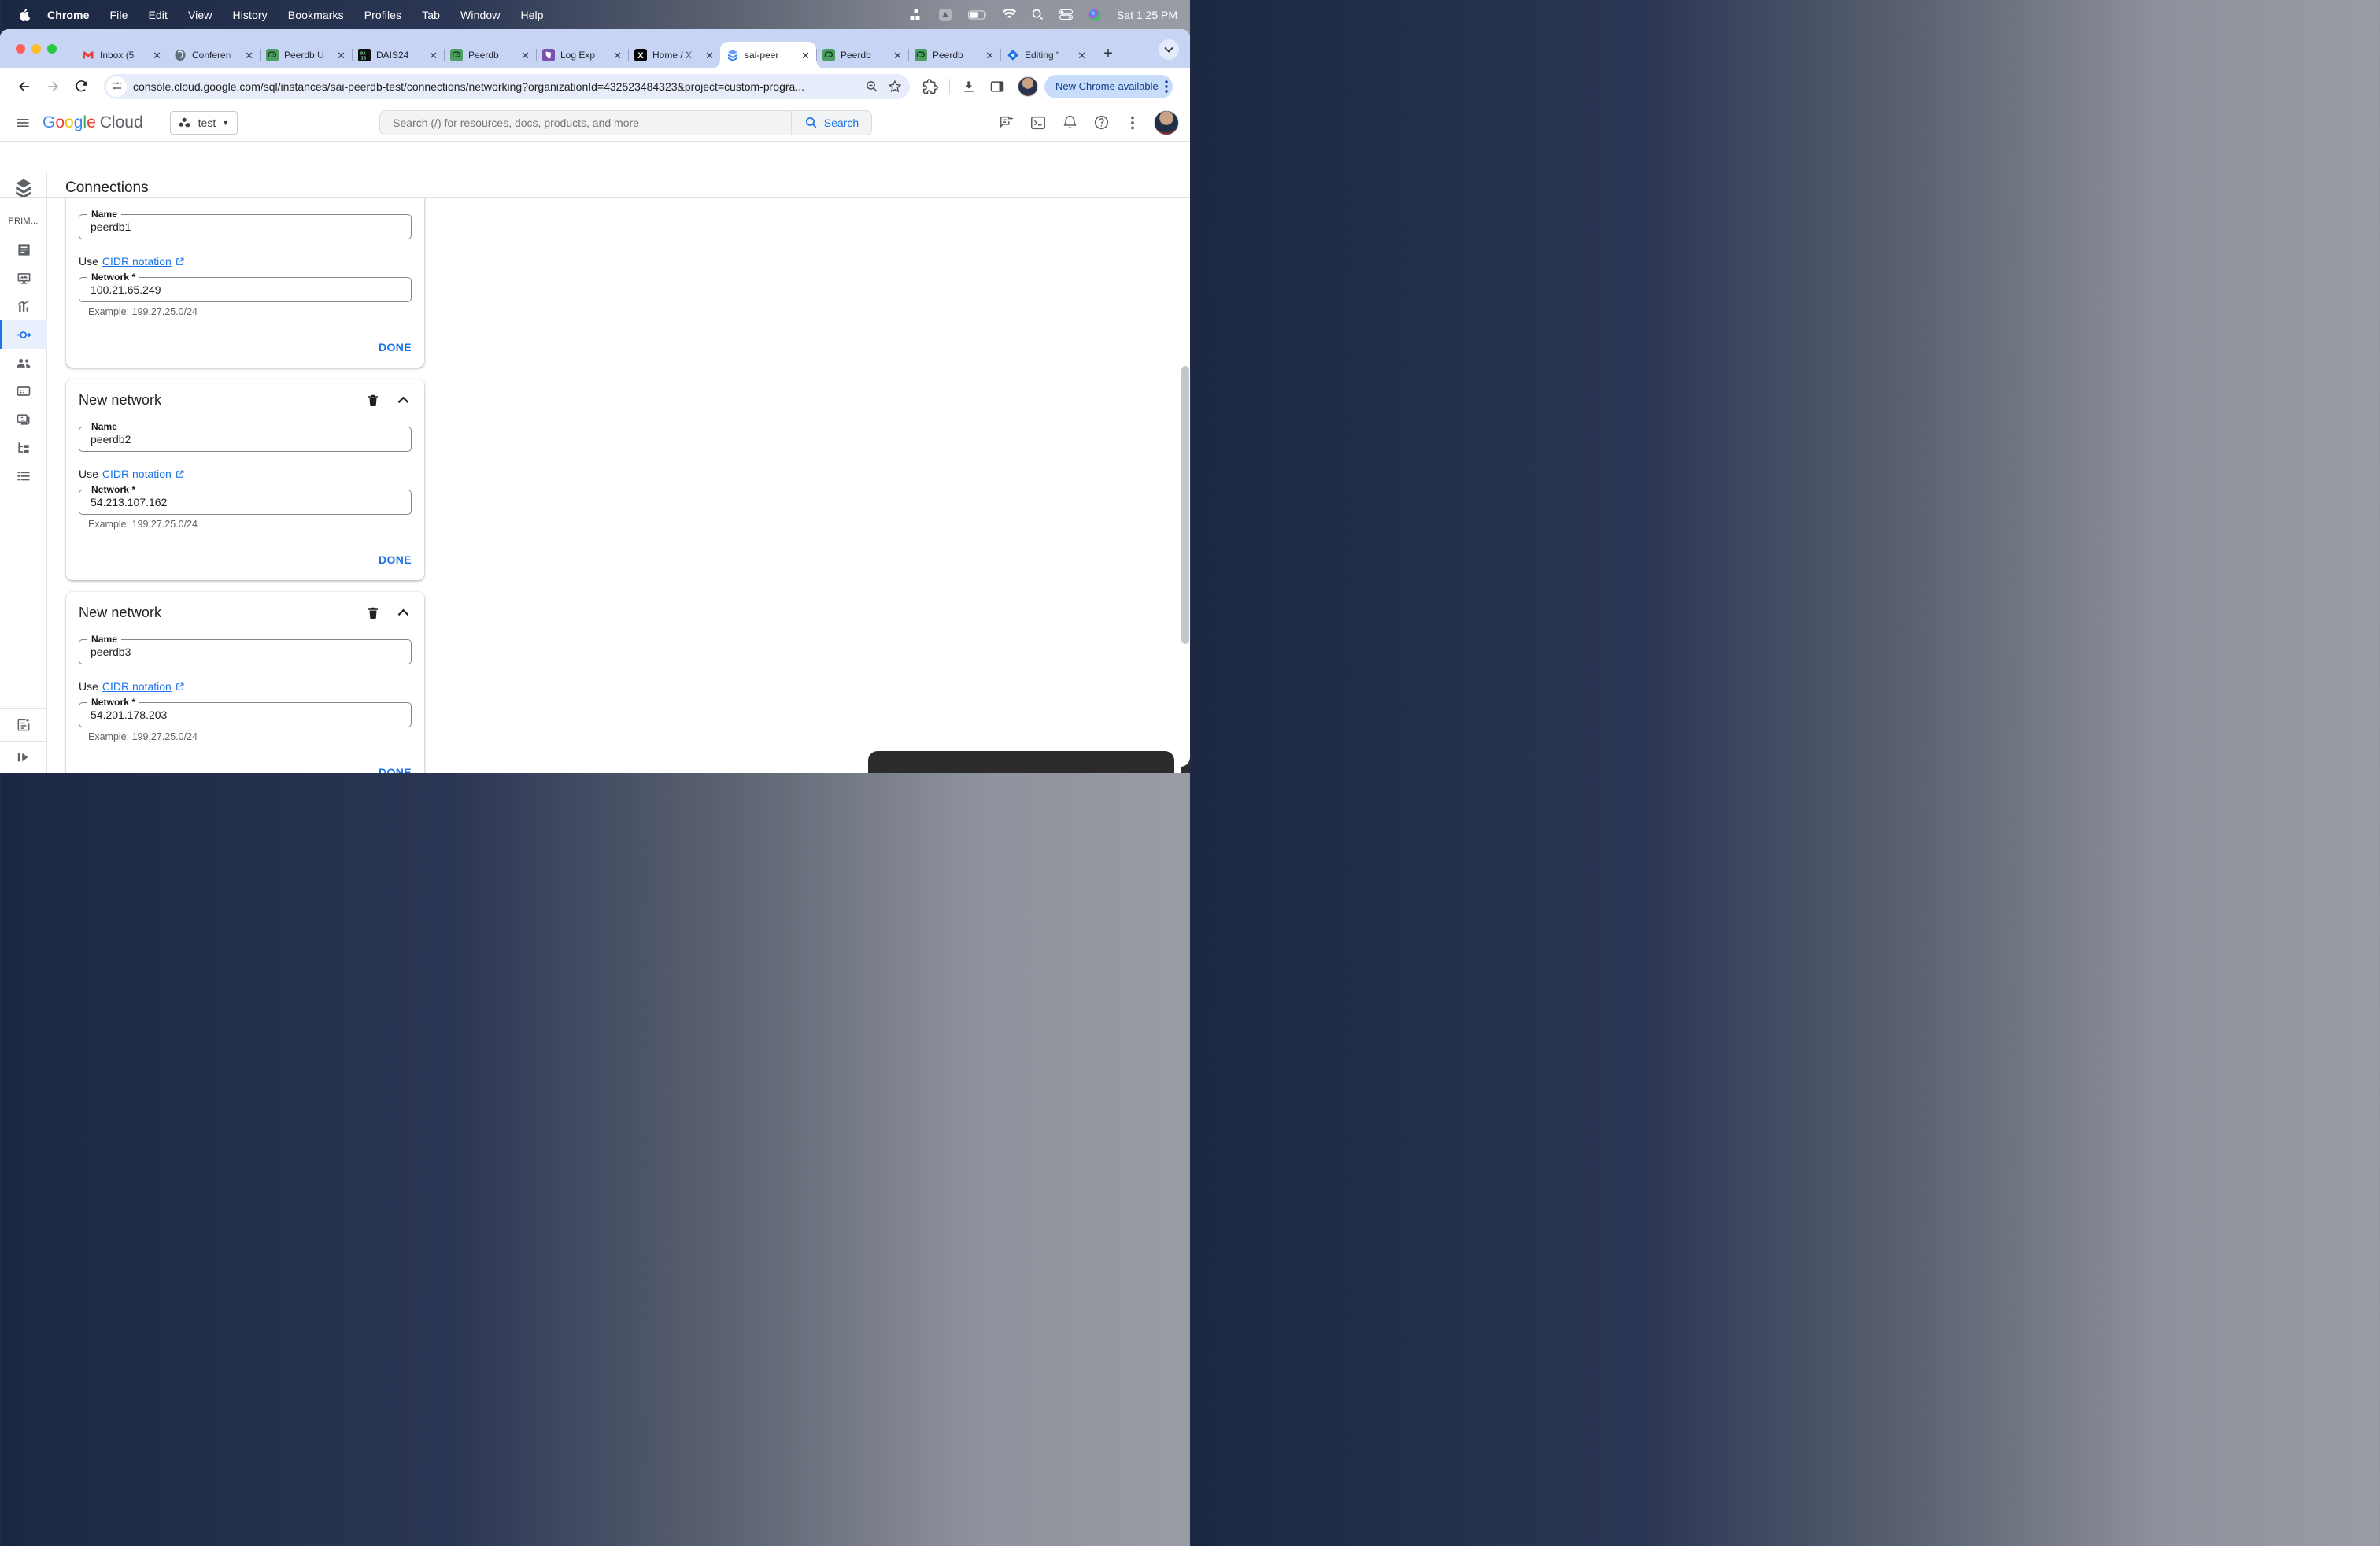 This screenshot has width=2380, height=1546. I want to click on bookmark-star-icon, so click(895, 87).